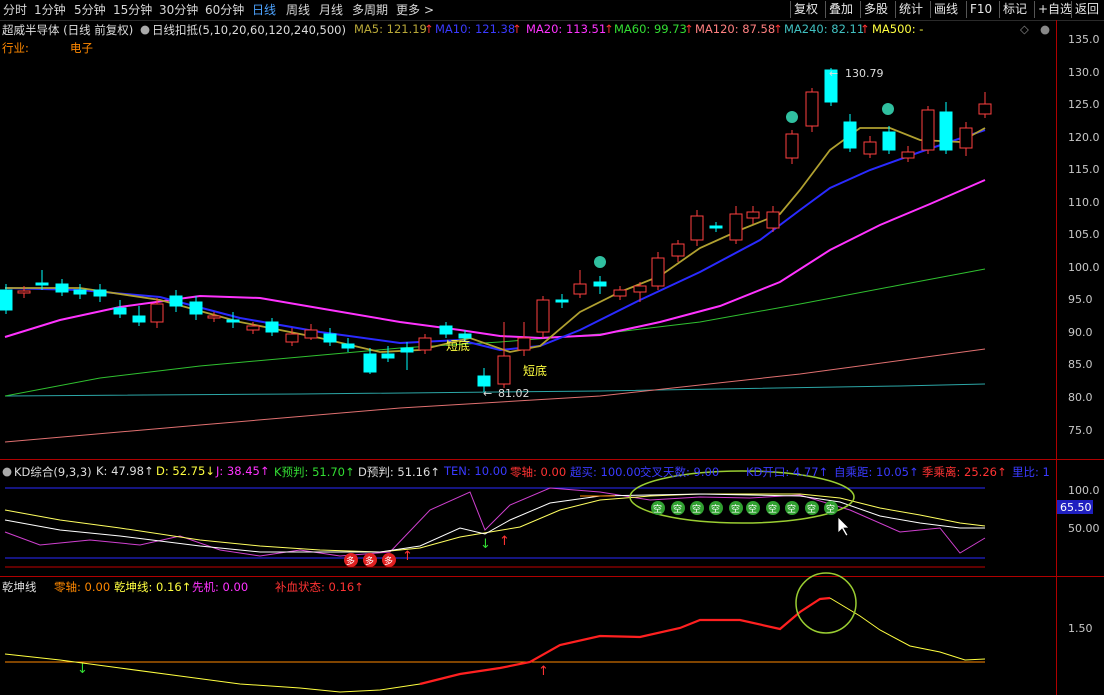  What do you see at coordinates (7, 471) in the screenshot?
I see `kd-legend-icon: ●` at bounding box center [7, 471].